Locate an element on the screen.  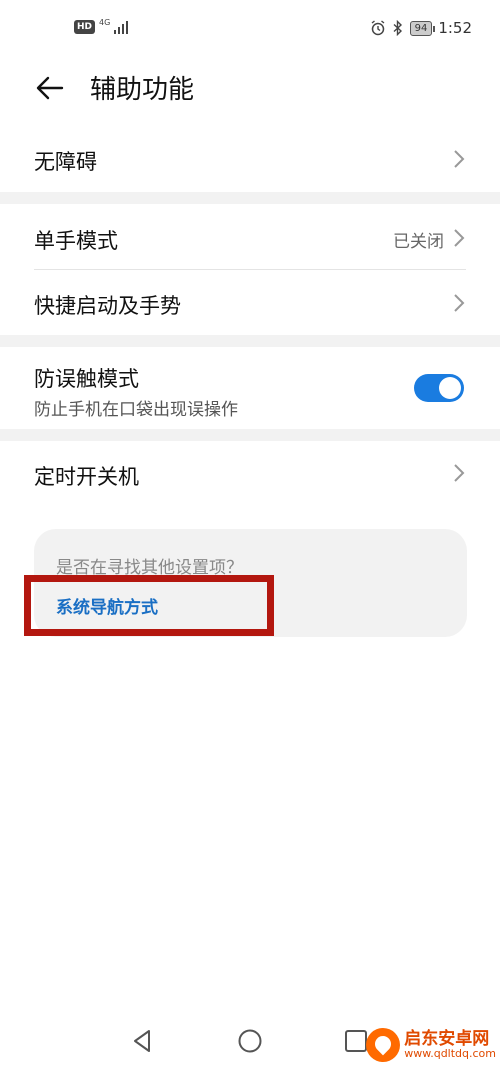
status-right: 94 1:52 is located at coordinates (421, 28).